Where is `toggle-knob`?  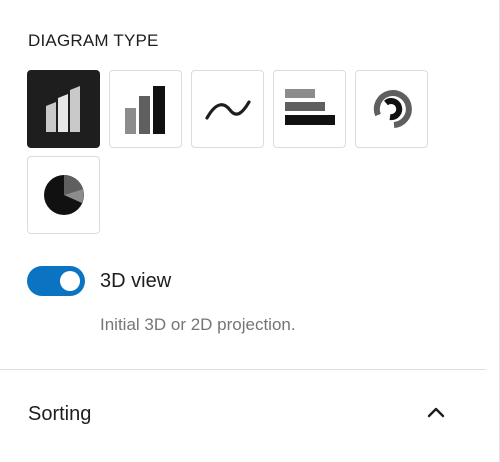 toggle-knob is located at coordinates (70, 281).